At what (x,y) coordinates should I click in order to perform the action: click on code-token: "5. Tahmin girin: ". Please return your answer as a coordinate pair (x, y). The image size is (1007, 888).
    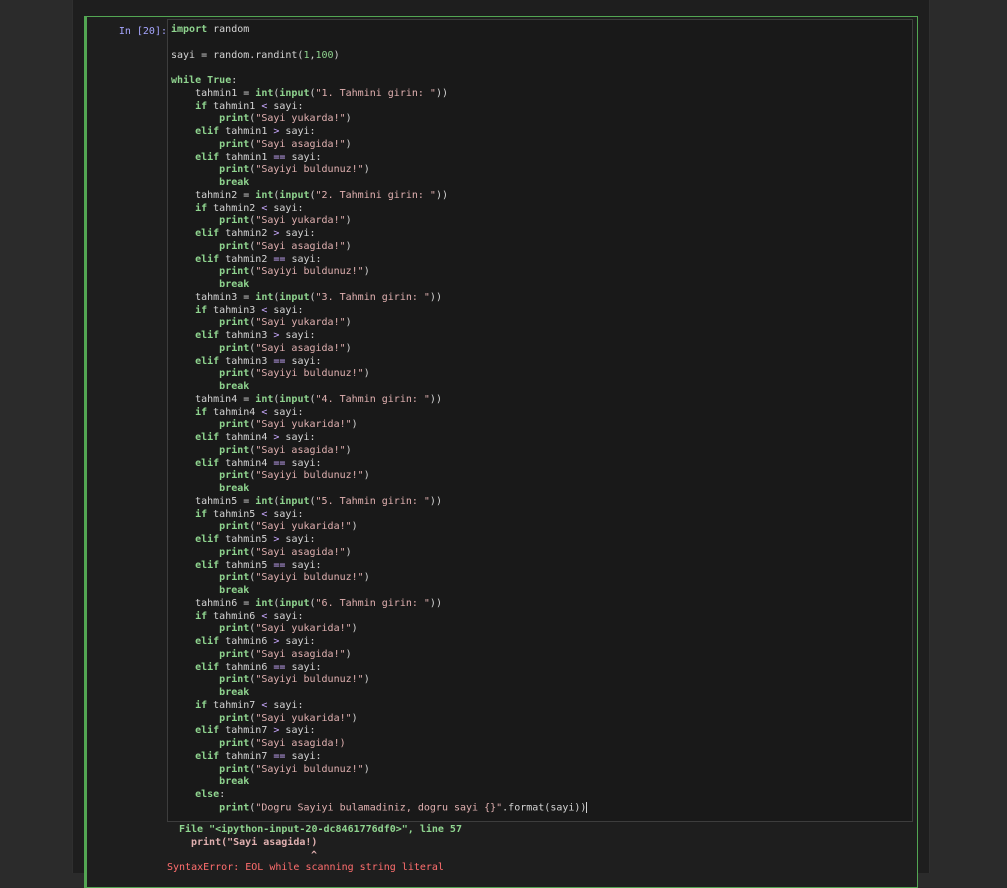
    Looking at the image, I should click on (372, 501).